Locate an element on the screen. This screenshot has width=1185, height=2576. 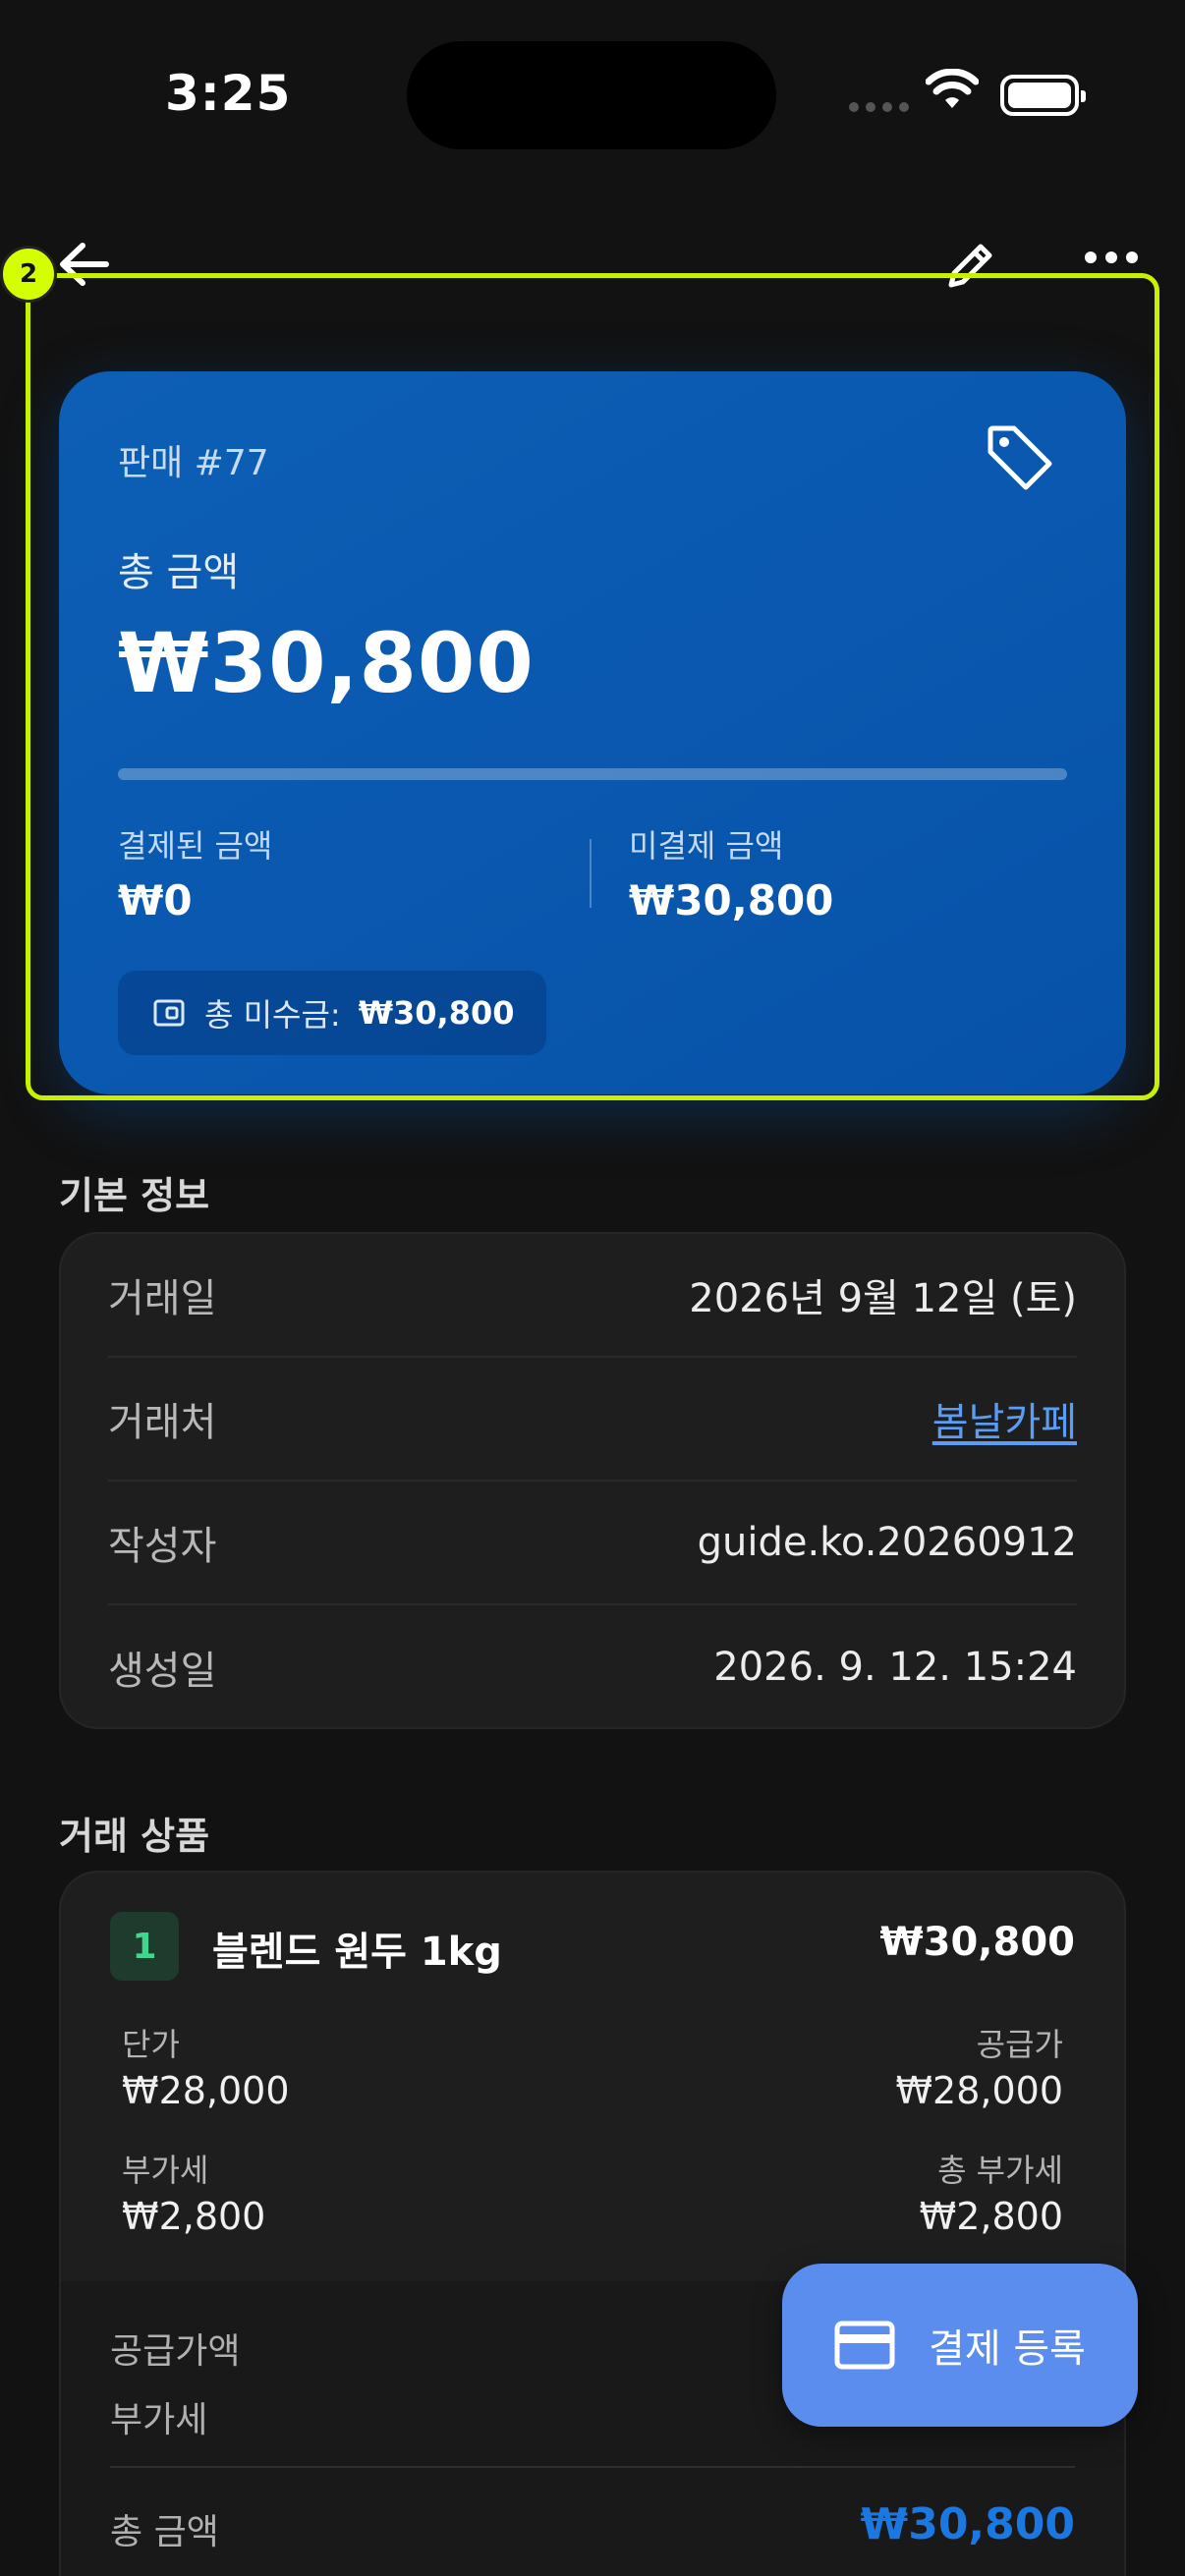
annotation-badge: 2 is located at coordinates (29, 274).